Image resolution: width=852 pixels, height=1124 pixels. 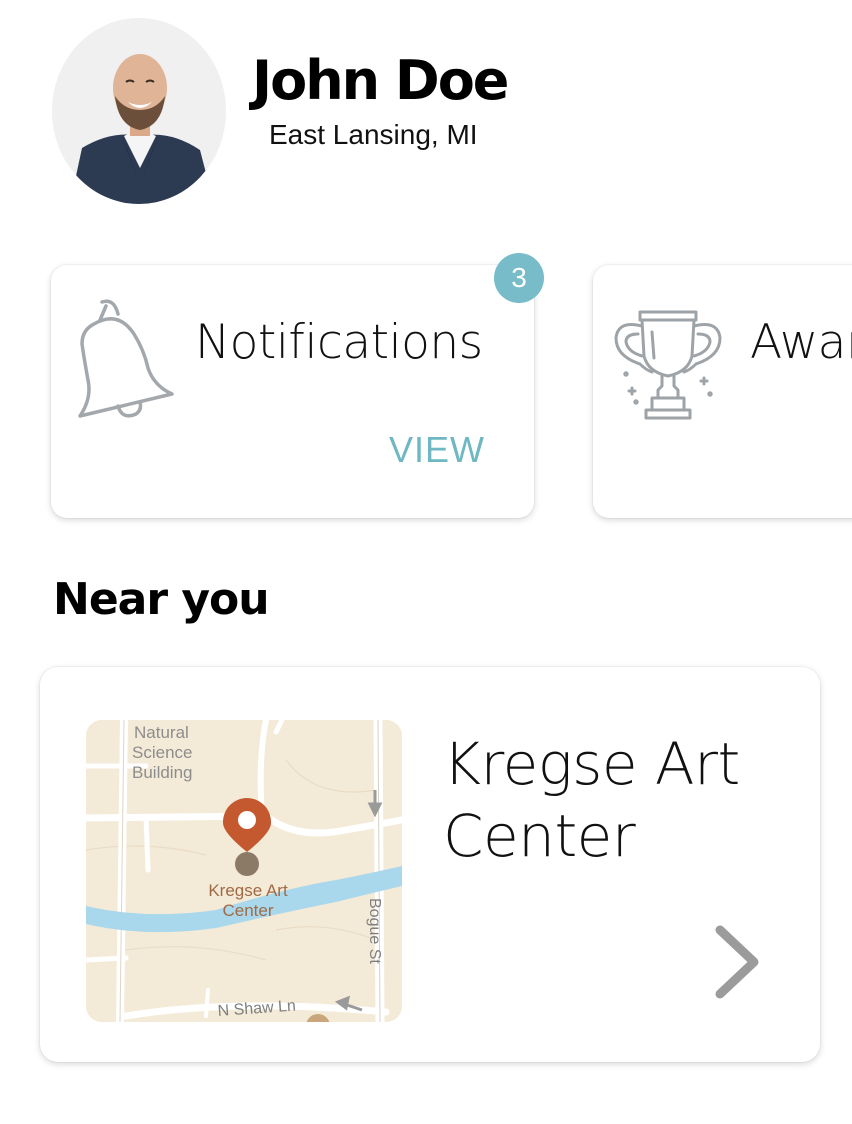 I want to click on trophy-icon, so click(x=668, y=365).